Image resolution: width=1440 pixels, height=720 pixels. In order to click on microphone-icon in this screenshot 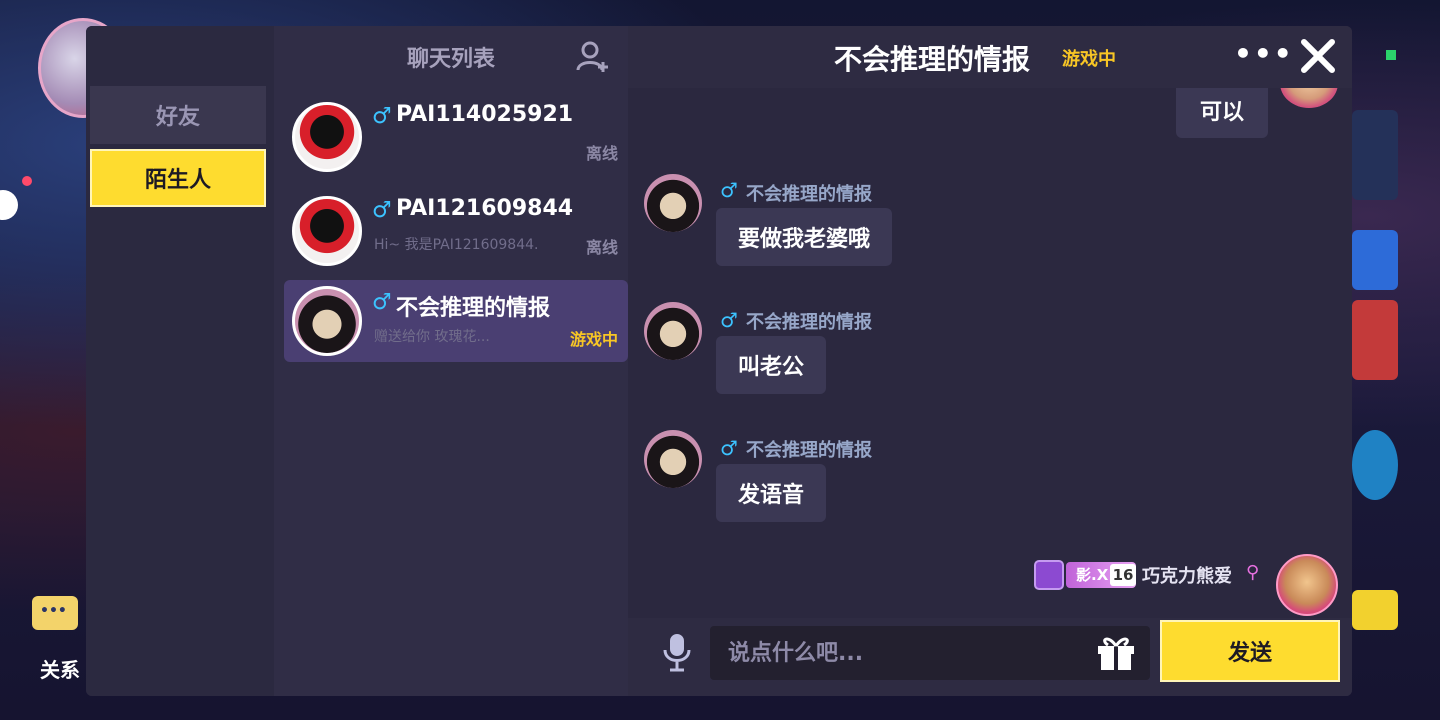, I will do `click(677, 652)`.